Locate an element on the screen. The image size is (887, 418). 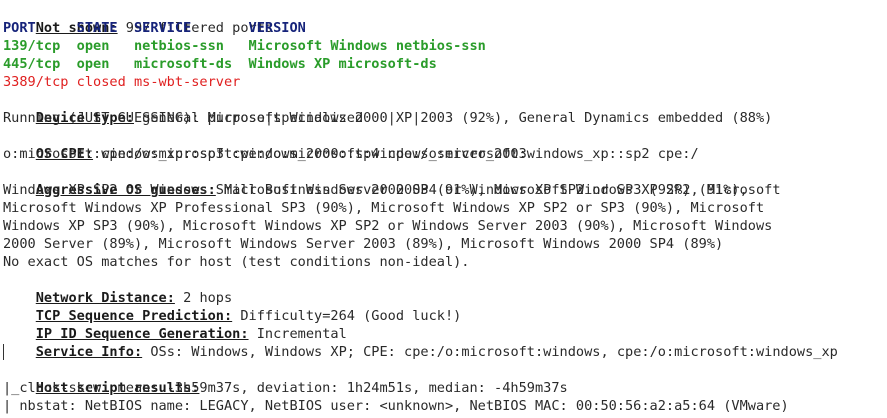
ipid-sequence-value: Incremental is located at coordinates (297, 334).